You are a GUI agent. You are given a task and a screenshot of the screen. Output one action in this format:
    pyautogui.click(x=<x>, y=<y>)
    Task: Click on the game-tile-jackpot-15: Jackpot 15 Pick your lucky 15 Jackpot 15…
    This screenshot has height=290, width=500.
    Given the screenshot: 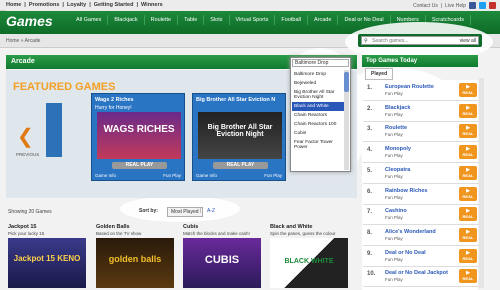 What is the action you would take?
    pyautogui.click(x=48, y=256)
    